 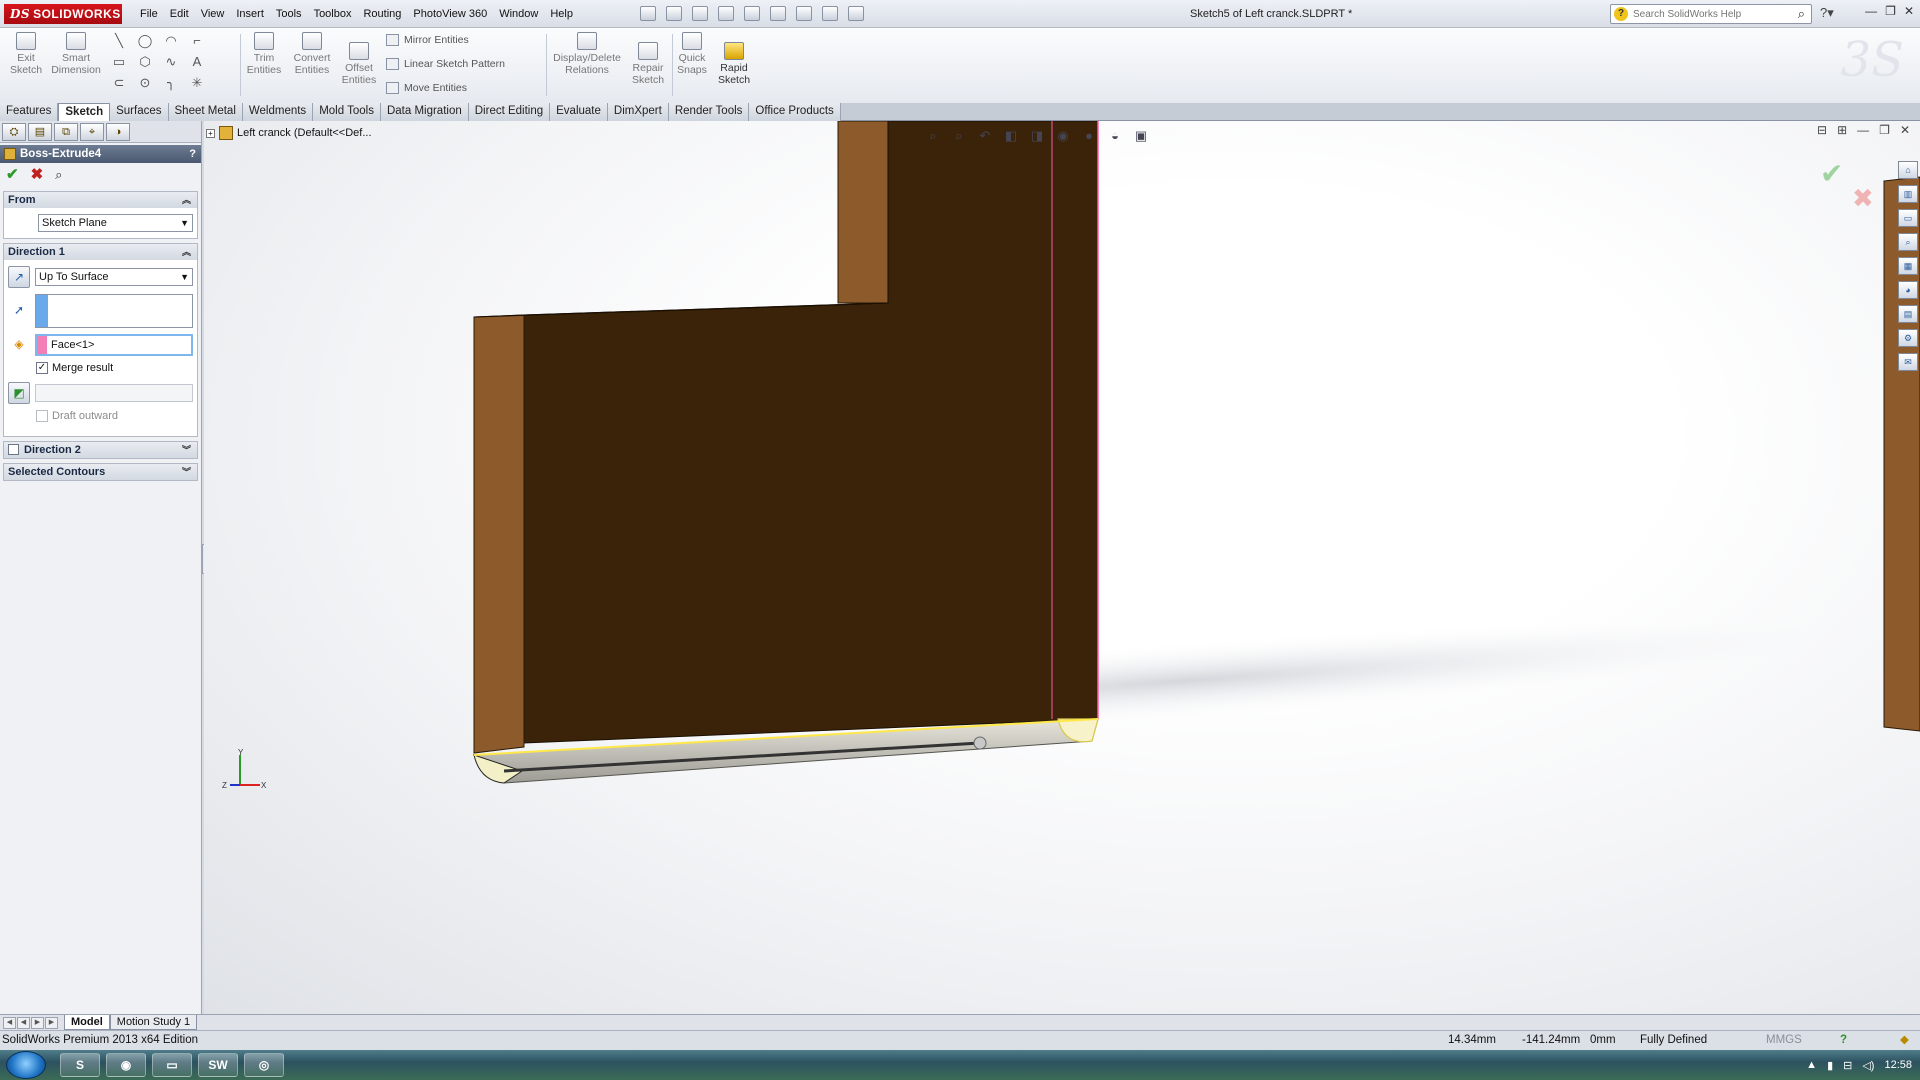 What do you see at coordinates (145, 62) in the screenshot?
I see `polygon-icon: ⬡` at bounding box center [145, 62].